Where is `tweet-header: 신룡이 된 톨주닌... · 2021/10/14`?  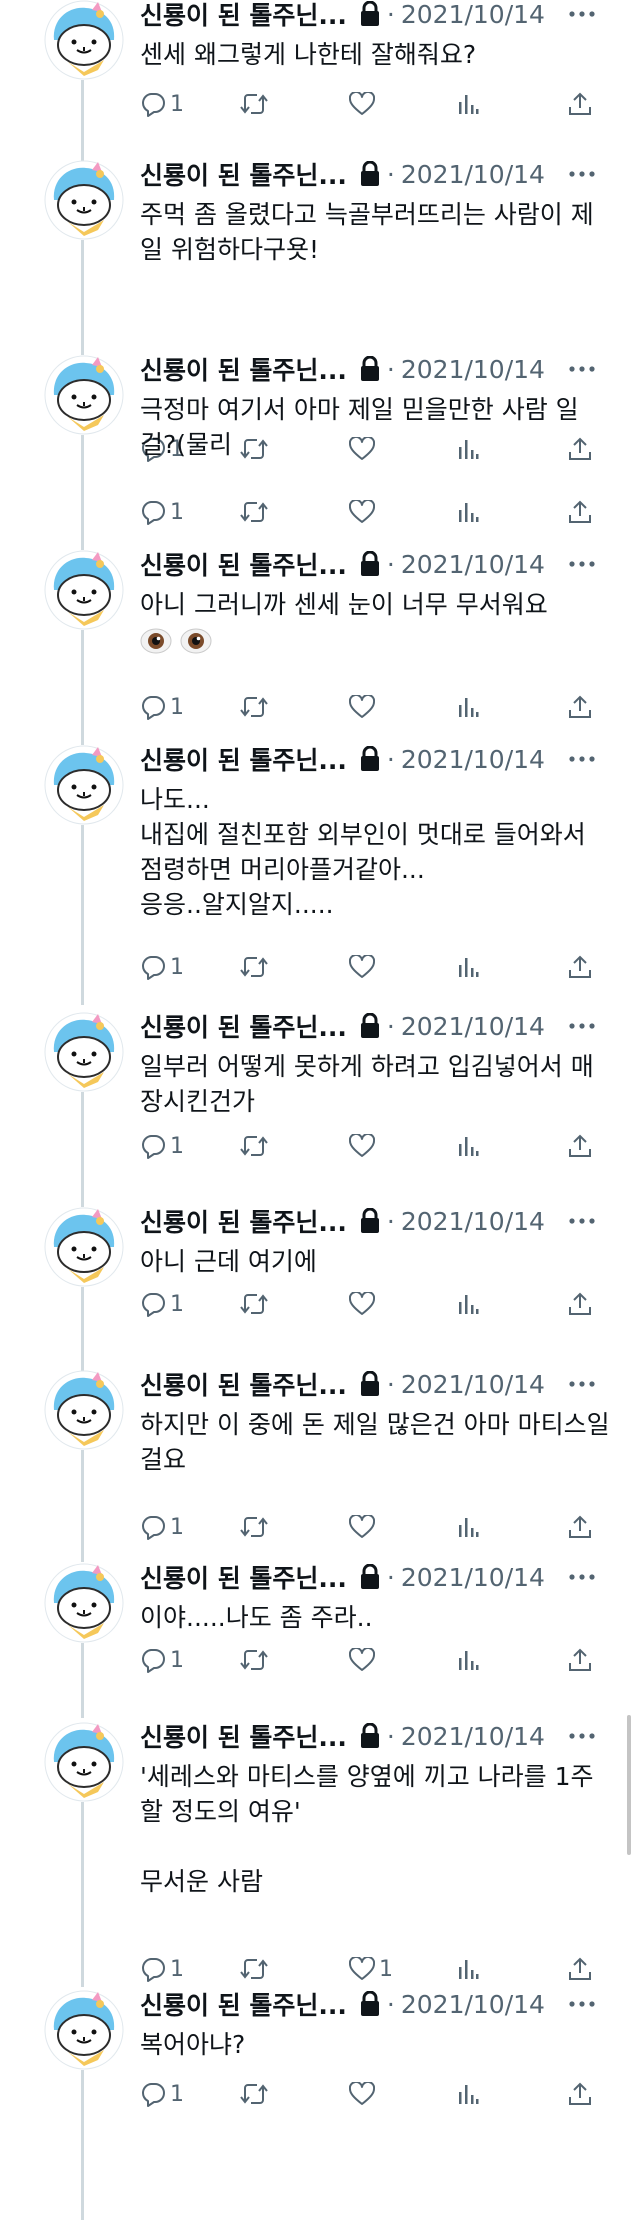 tweet-header: 신룡이 된 톨주닌... · 2021/10/14 is located at coordinates (342, 564).